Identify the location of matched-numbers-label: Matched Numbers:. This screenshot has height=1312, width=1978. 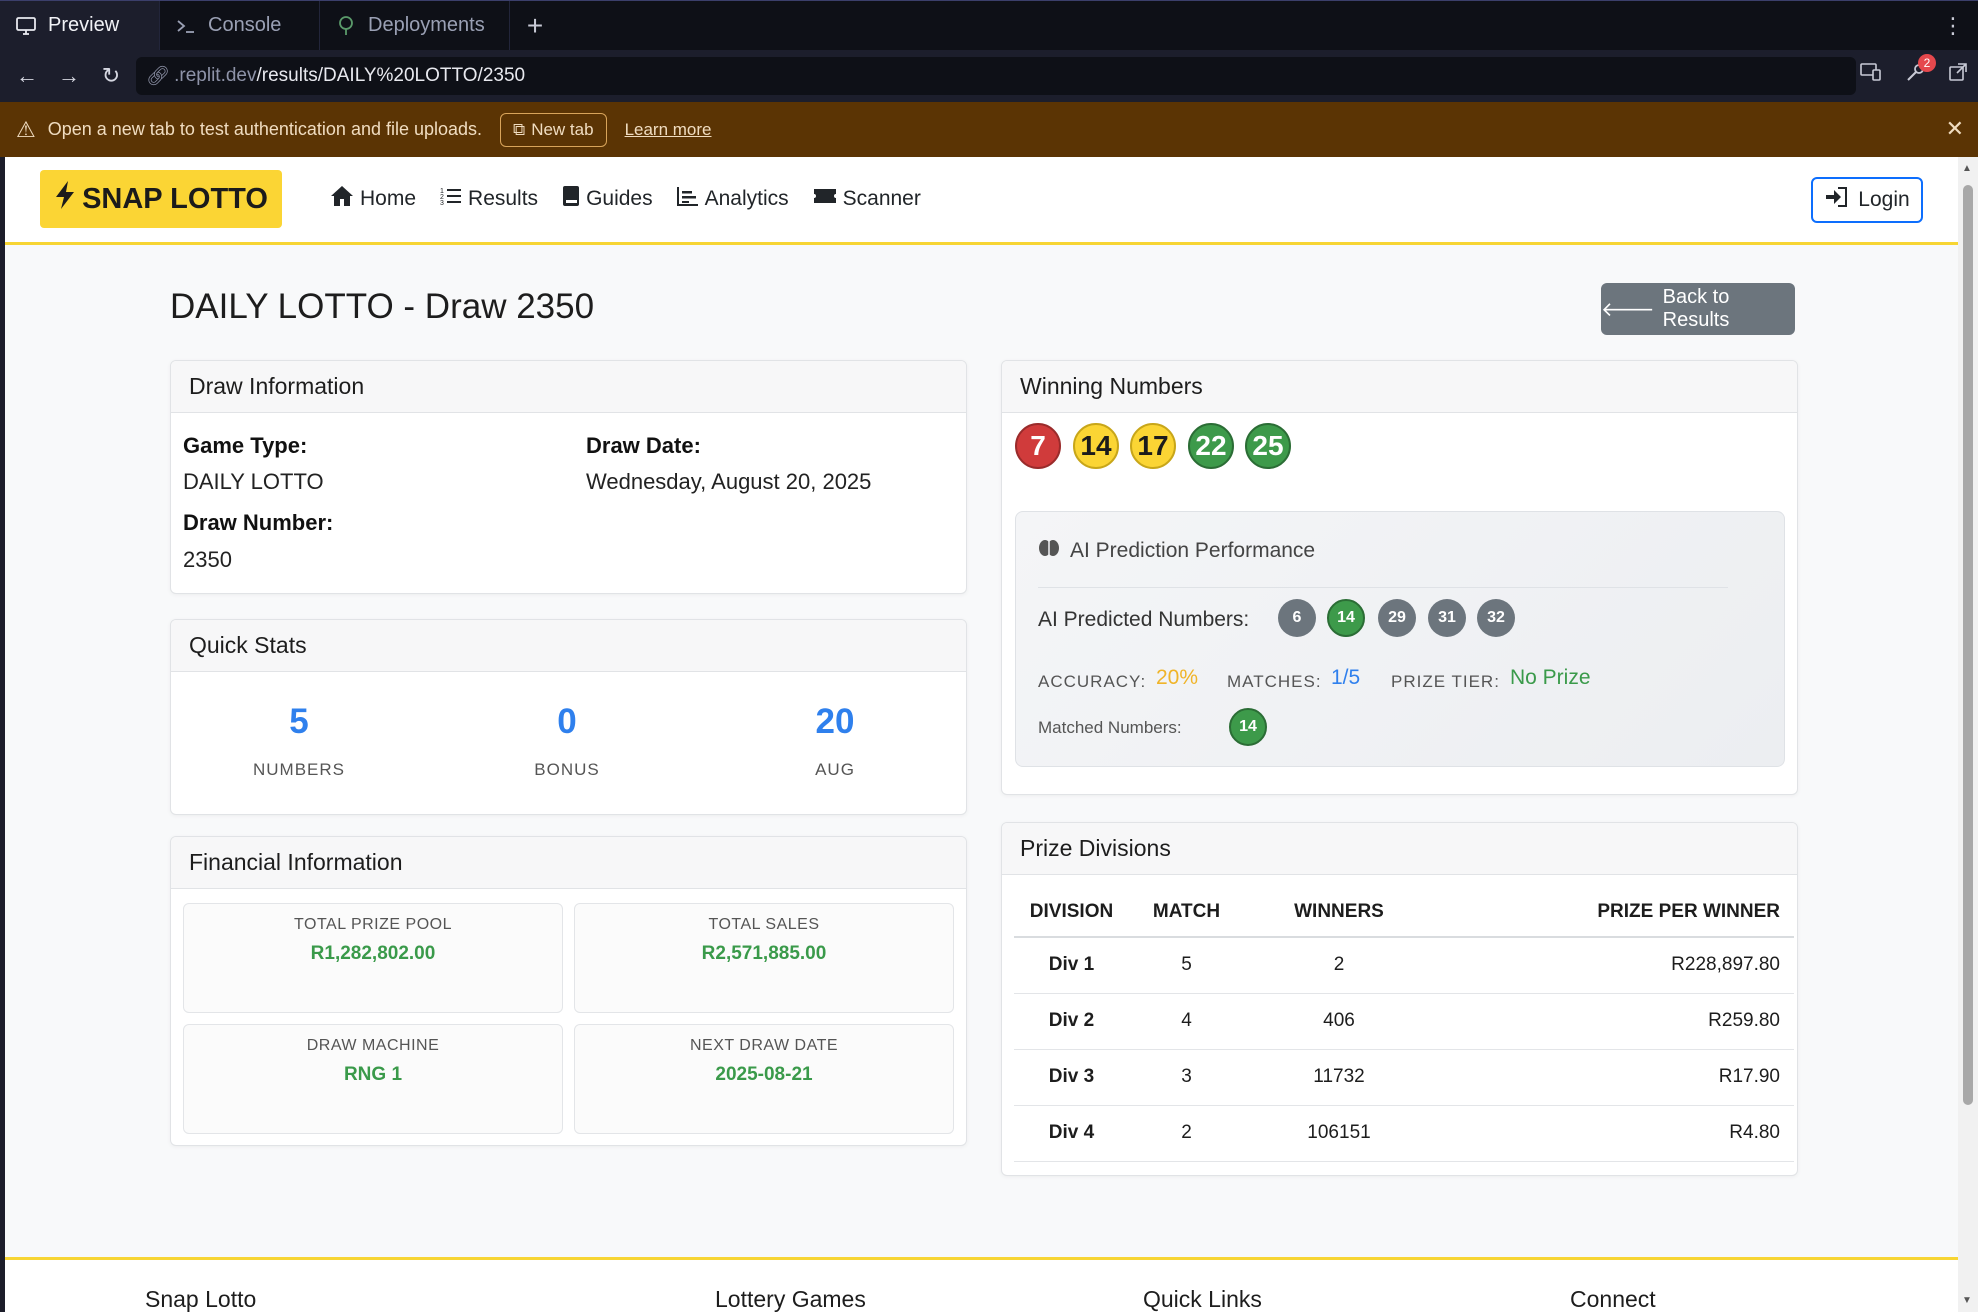
(1110, 727).